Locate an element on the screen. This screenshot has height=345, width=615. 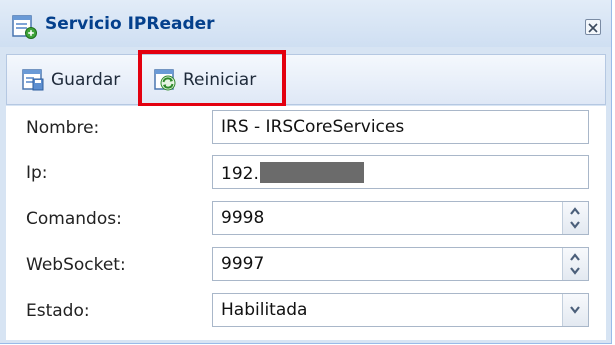
form-window-icon is located at coordinates (25, 27).